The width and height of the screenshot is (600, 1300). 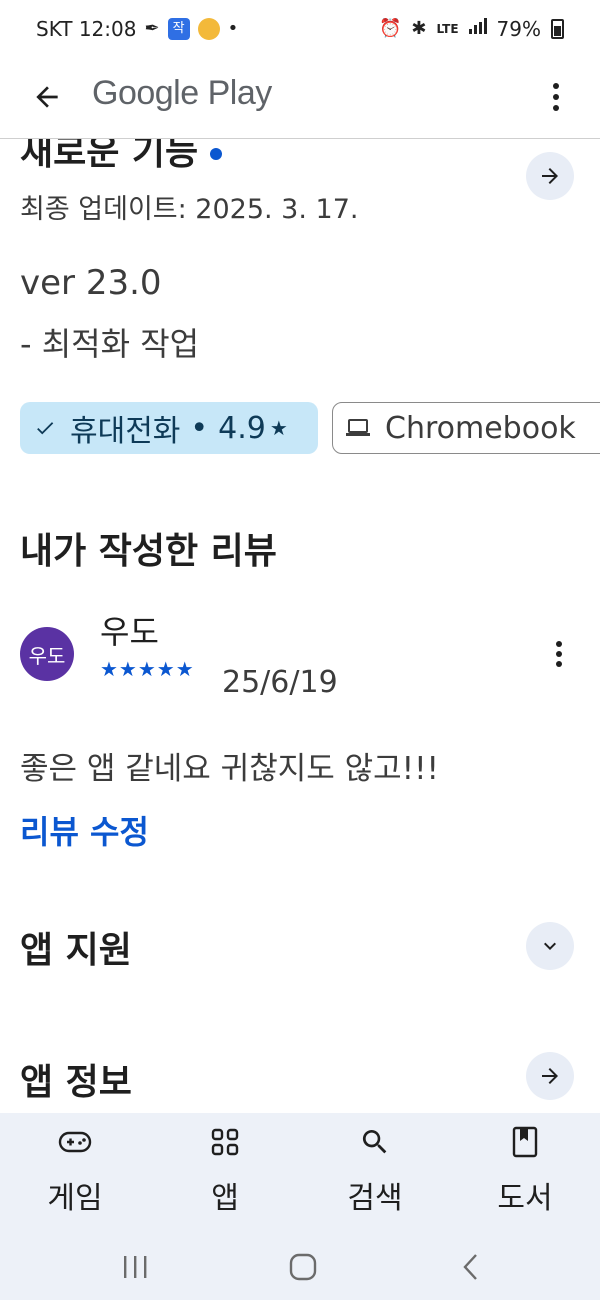 I want to click on battery-percent: 79%, so click(x=518, y=29).